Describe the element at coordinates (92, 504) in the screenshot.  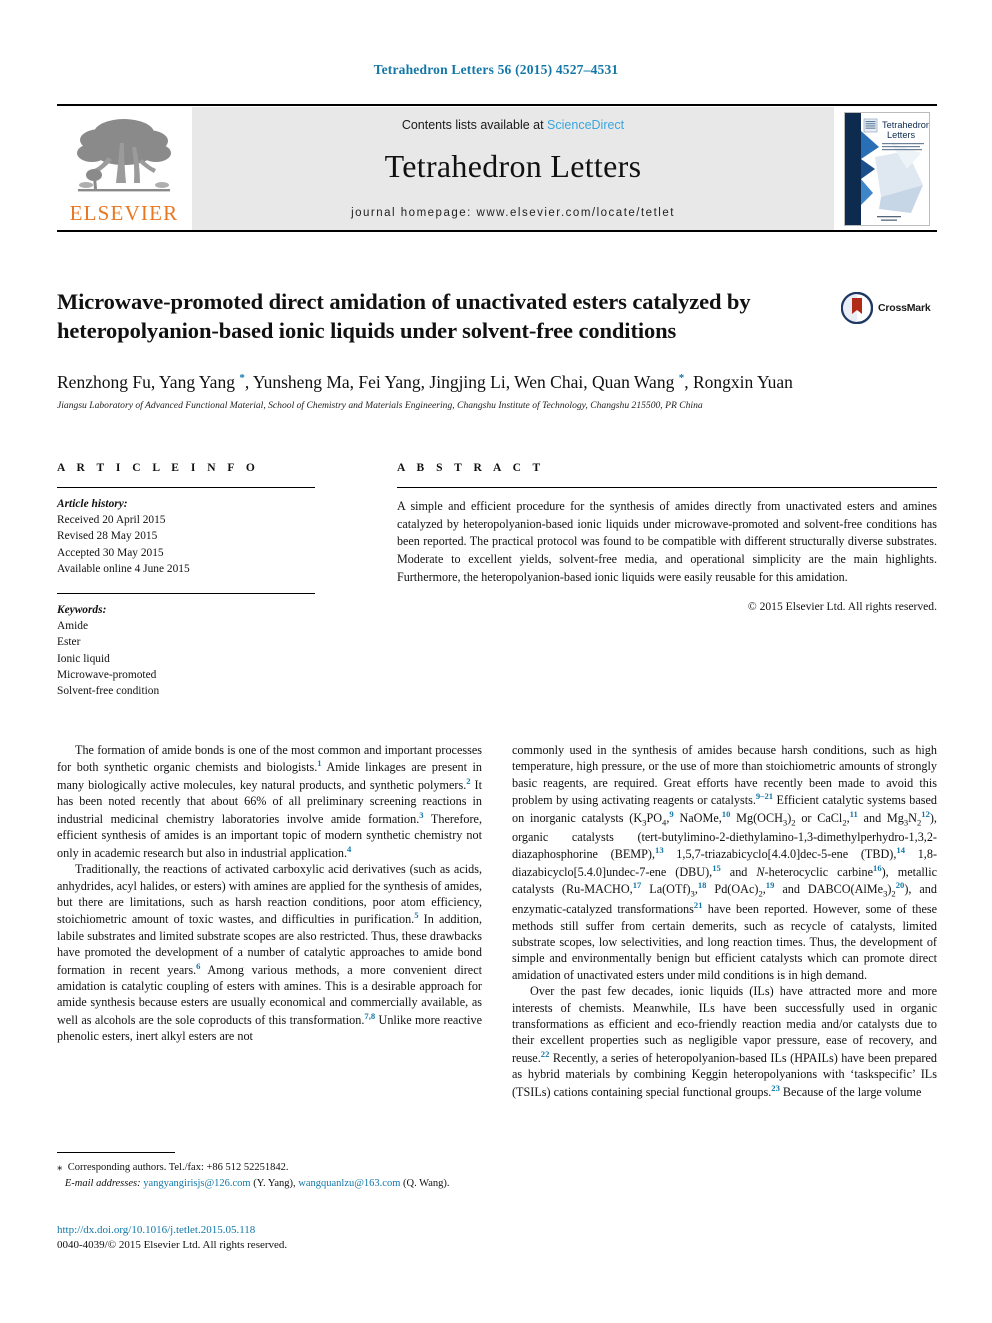
I see `history-label: Article history:` at that location.